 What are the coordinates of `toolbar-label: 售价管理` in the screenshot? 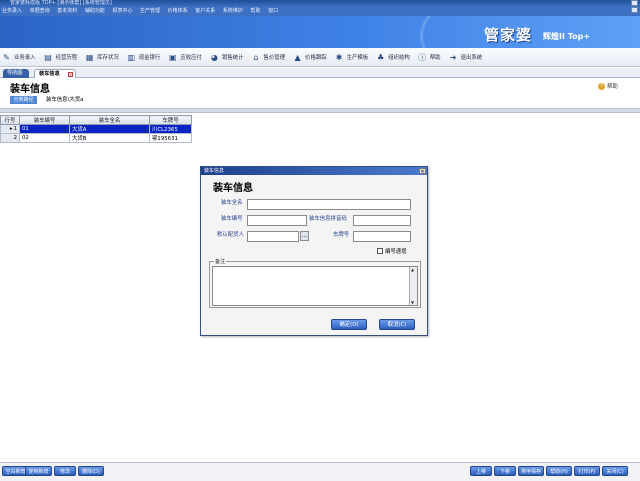 It's located at (274, 58).